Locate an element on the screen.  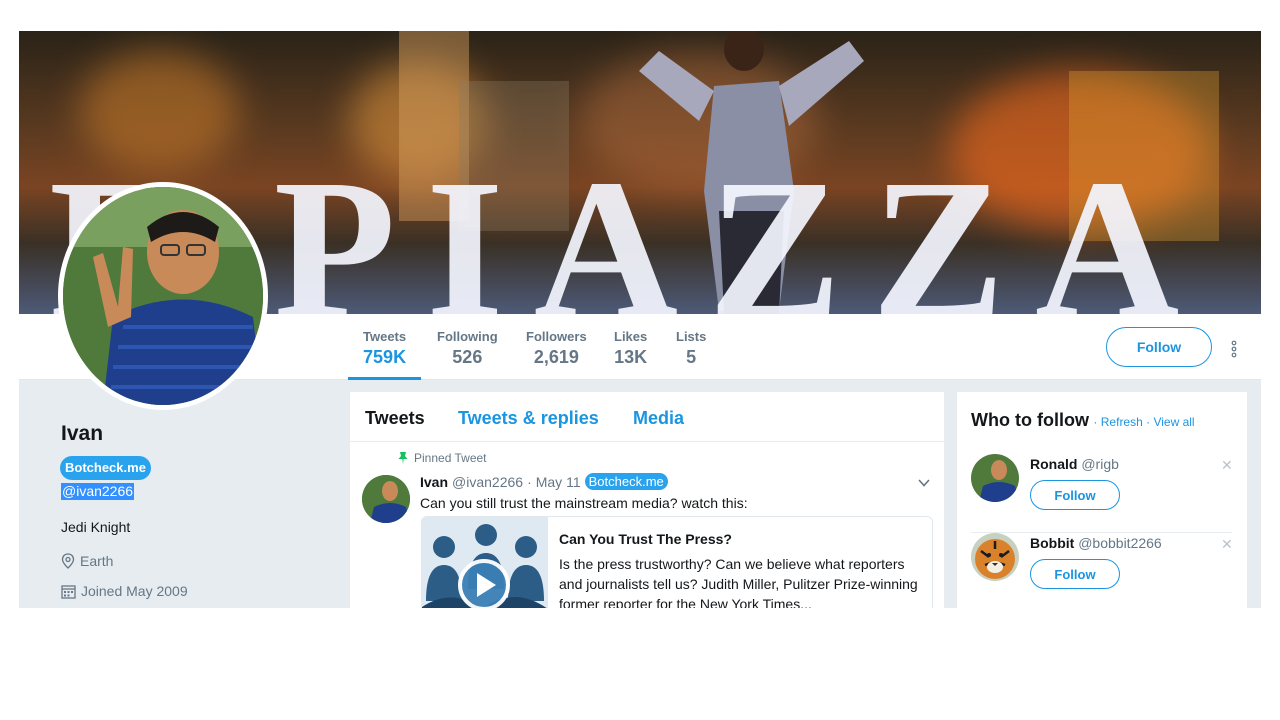
chevron-down-icon is located at coordinates (924, 483).